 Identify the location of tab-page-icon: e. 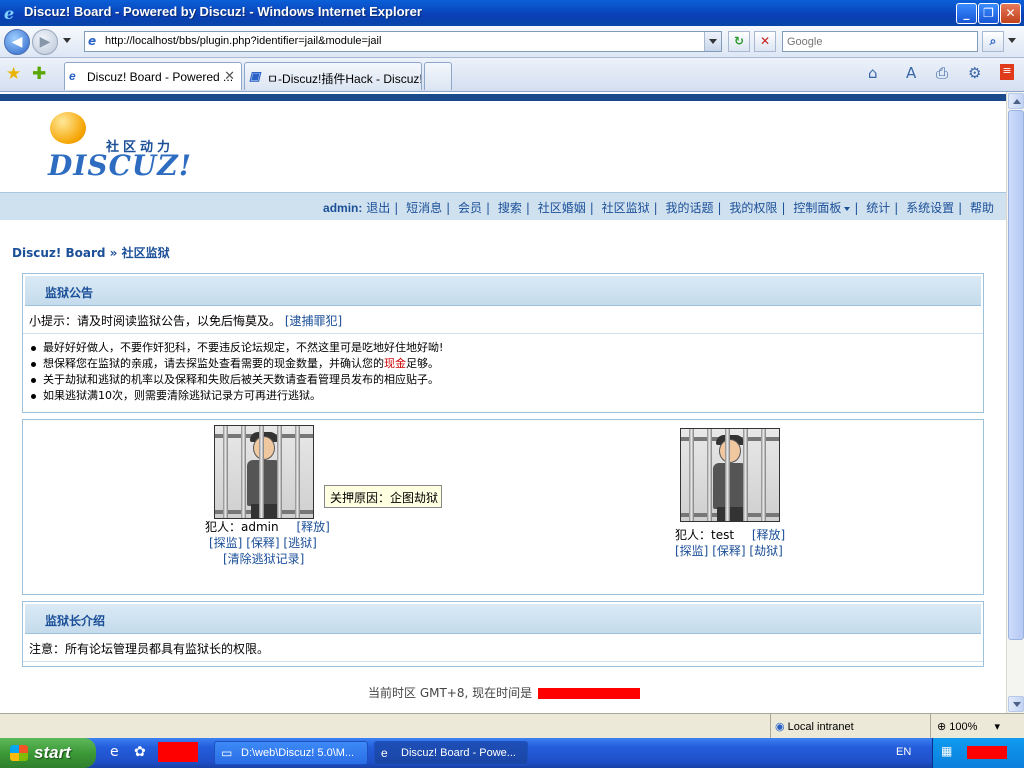
(72, 76).